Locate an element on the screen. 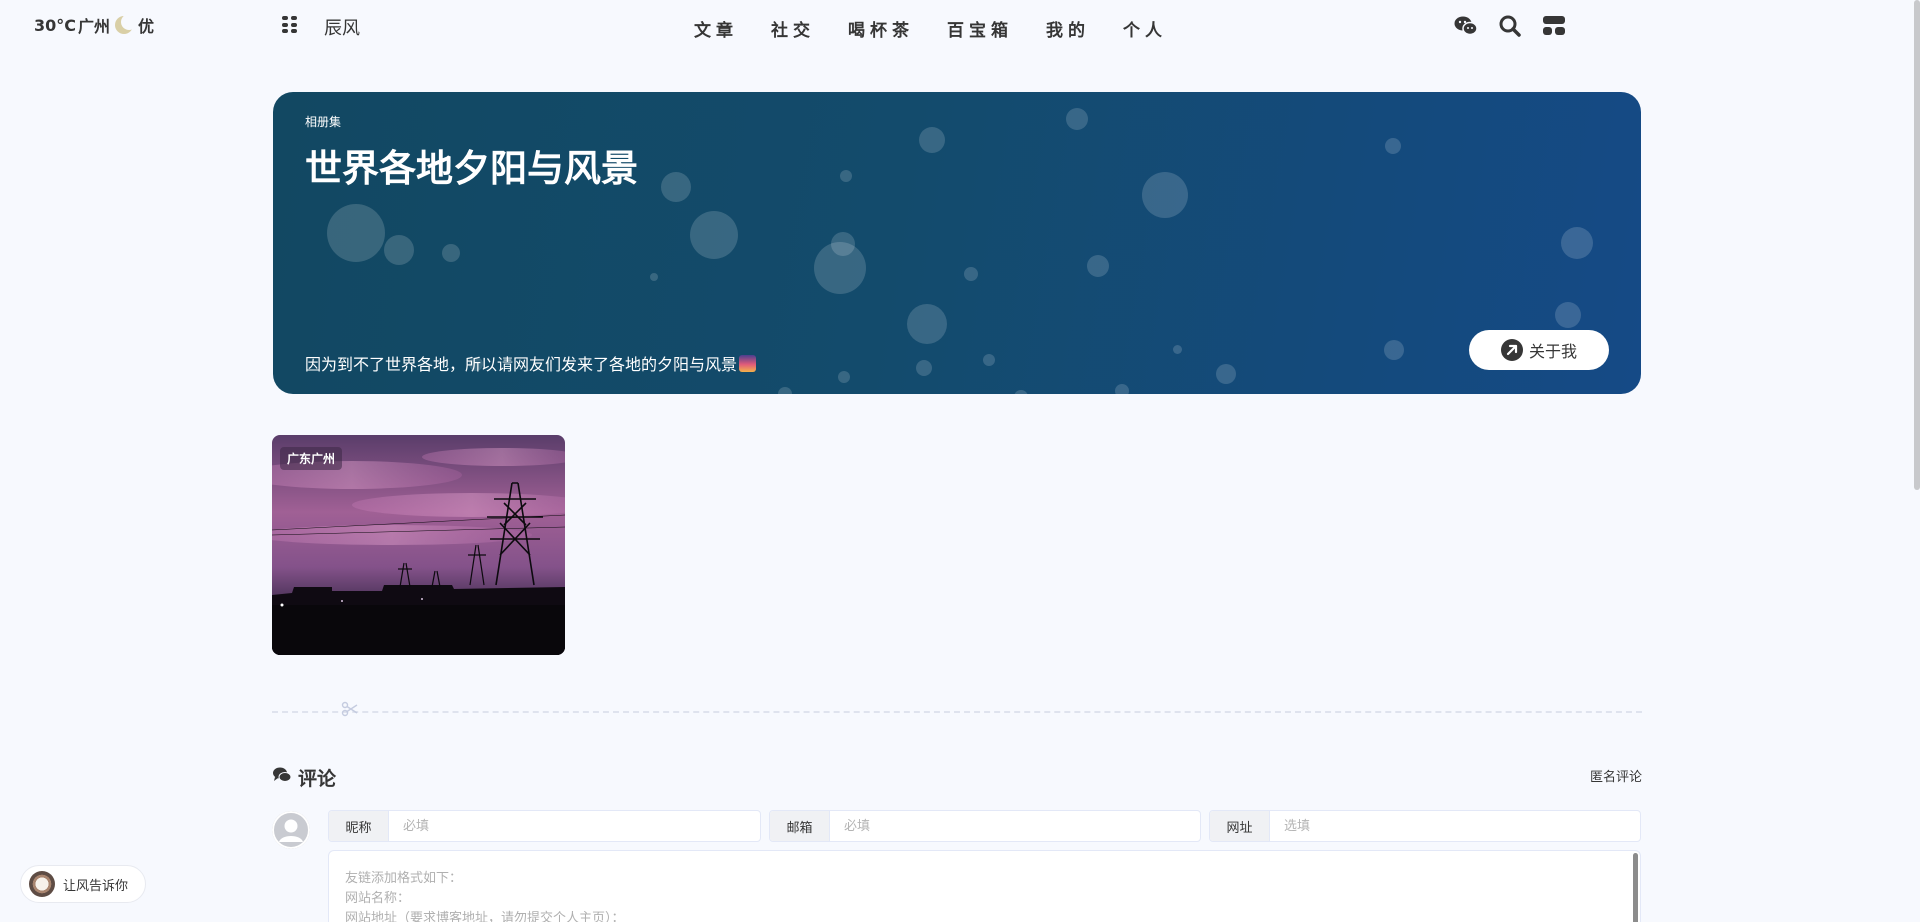 Image resolution: width=1920 pixels, height=922 pixels. nickname-label: 昵称 is located at coordinates (359, 826).